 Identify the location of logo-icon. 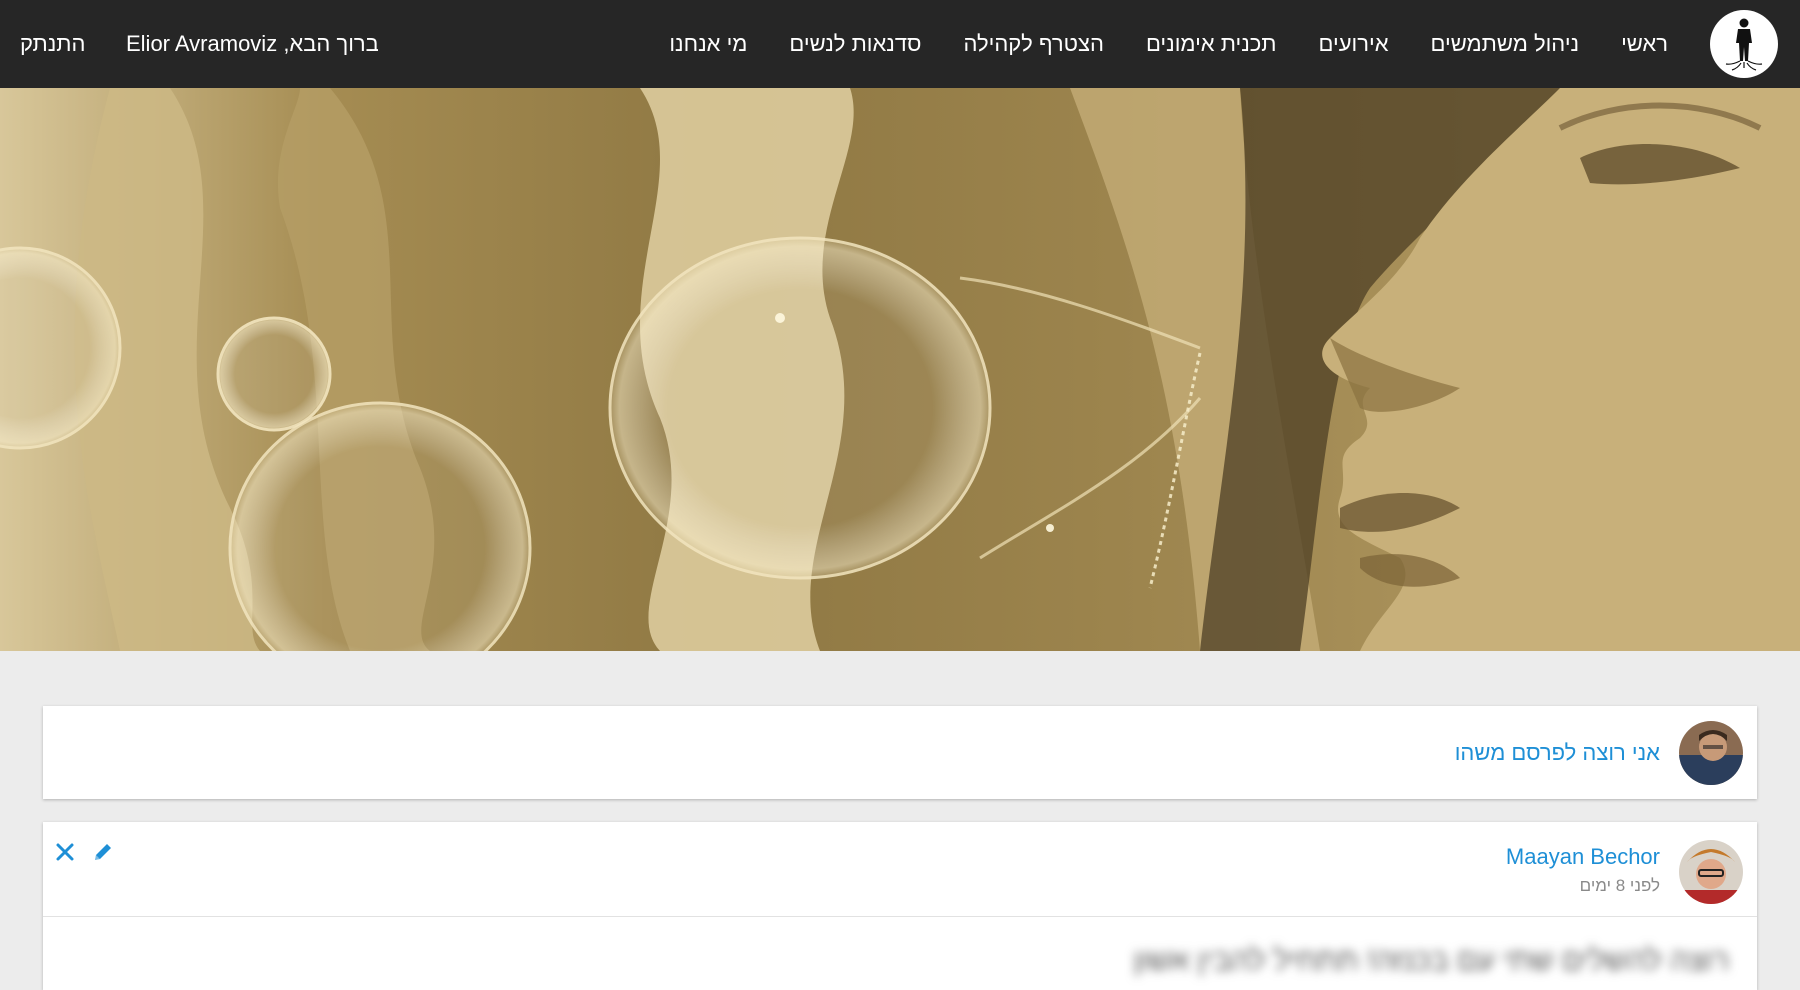
(1744, 44).